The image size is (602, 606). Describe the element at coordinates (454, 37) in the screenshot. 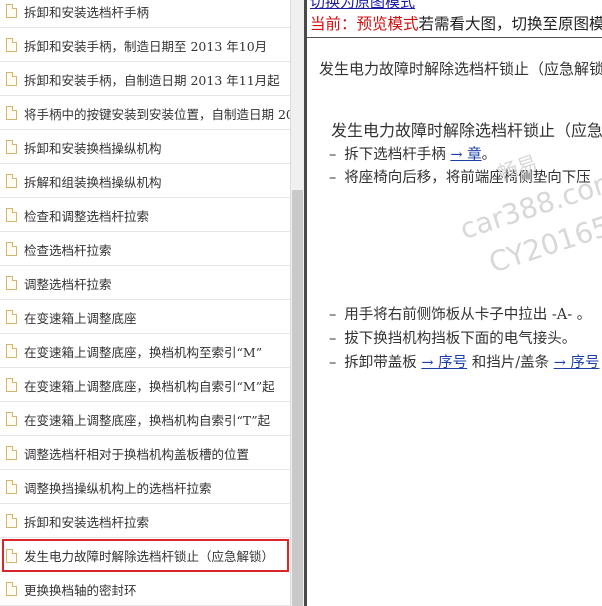

I see `header-divider` at that location.